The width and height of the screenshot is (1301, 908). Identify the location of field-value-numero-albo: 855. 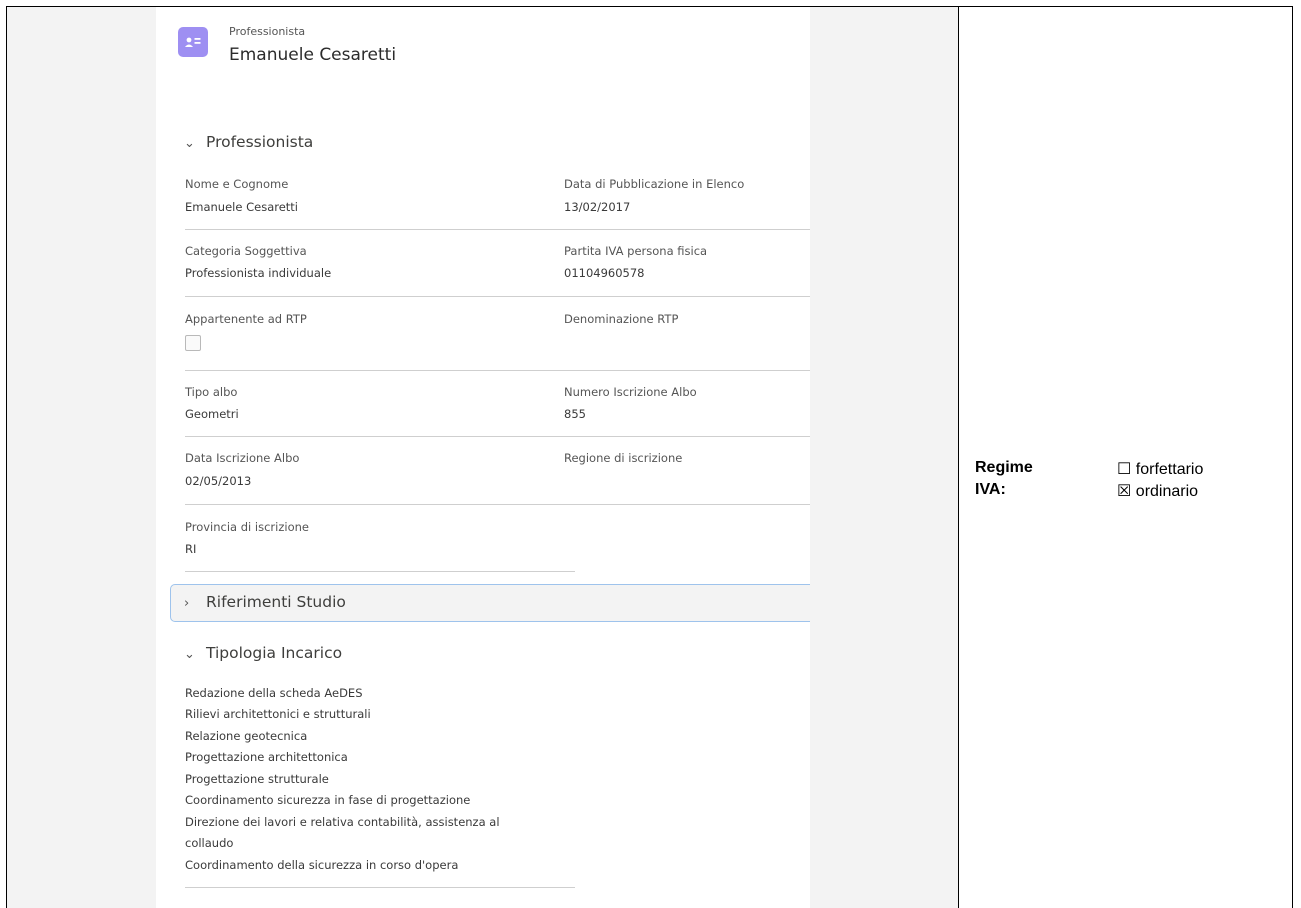
(575, 414).